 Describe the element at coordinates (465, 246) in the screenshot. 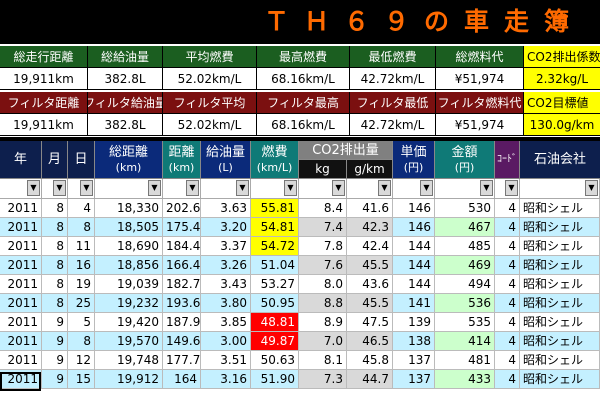

I see `cell-amount: 485` at that location.